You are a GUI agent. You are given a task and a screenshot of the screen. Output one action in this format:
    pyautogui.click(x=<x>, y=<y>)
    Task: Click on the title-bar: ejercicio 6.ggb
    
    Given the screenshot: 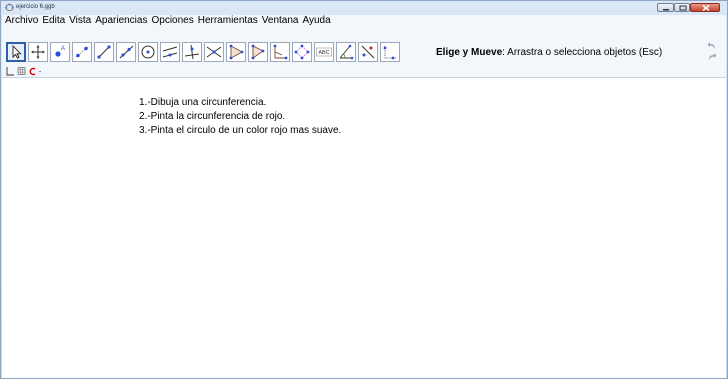 What is the action you would take?
    pyautogui.click(x=364, y=8)
    